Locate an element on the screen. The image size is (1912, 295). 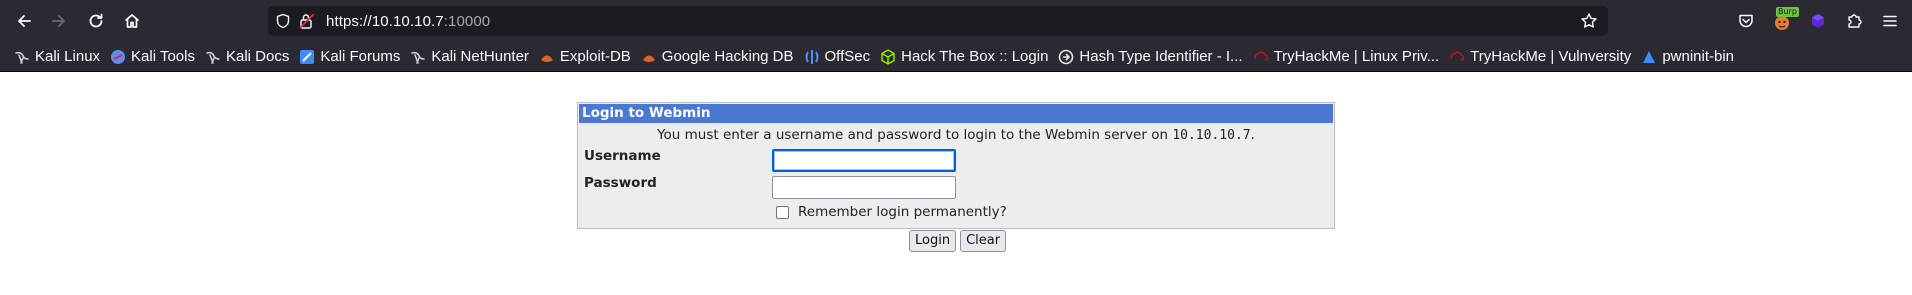
back-button is located at coordinates (24, 21).